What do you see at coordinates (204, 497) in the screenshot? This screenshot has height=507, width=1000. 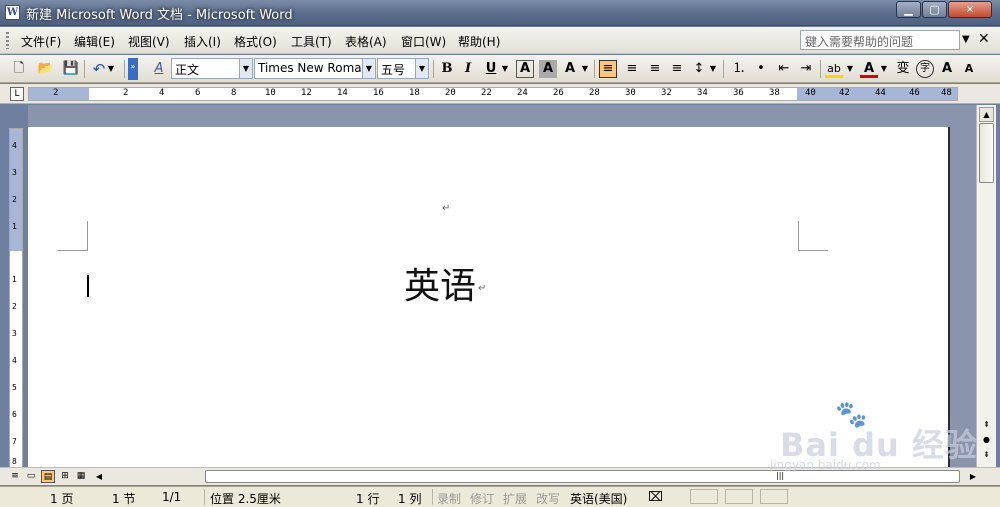 I see `status-divider` at bounding box center [204, 497].